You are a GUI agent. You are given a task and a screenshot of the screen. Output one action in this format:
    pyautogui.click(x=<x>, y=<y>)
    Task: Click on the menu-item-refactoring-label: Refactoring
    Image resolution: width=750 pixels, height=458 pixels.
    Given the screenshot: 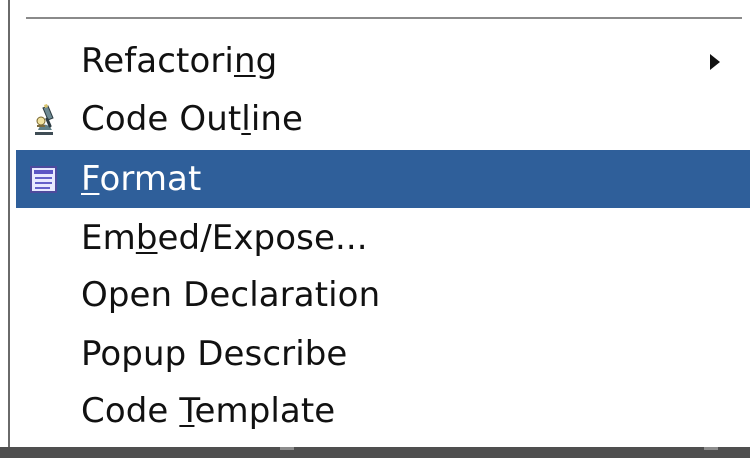 What is the action you would take?
    pyautogui.click(x=179, y=61)
    